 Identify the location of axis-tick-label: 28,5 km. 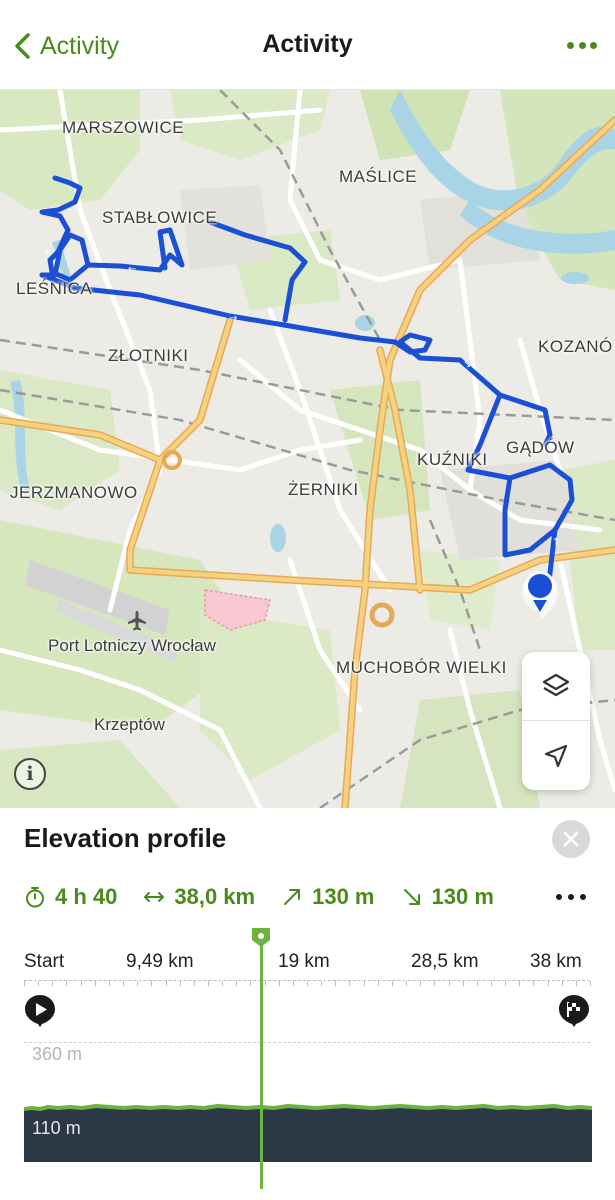
(445, 961).